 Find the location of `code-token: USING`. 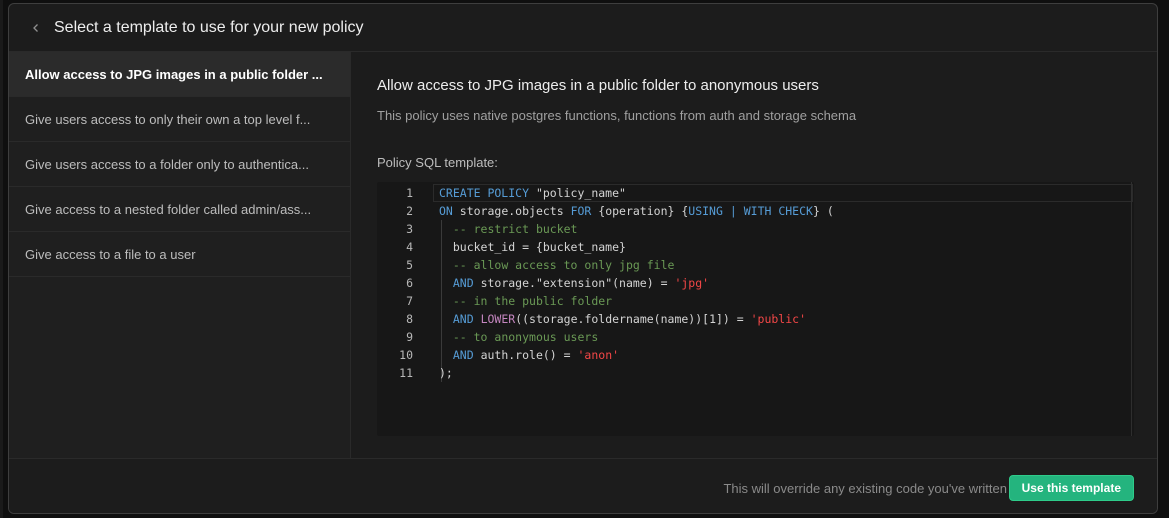

code-token: USING is located at coordinates (705, 211).